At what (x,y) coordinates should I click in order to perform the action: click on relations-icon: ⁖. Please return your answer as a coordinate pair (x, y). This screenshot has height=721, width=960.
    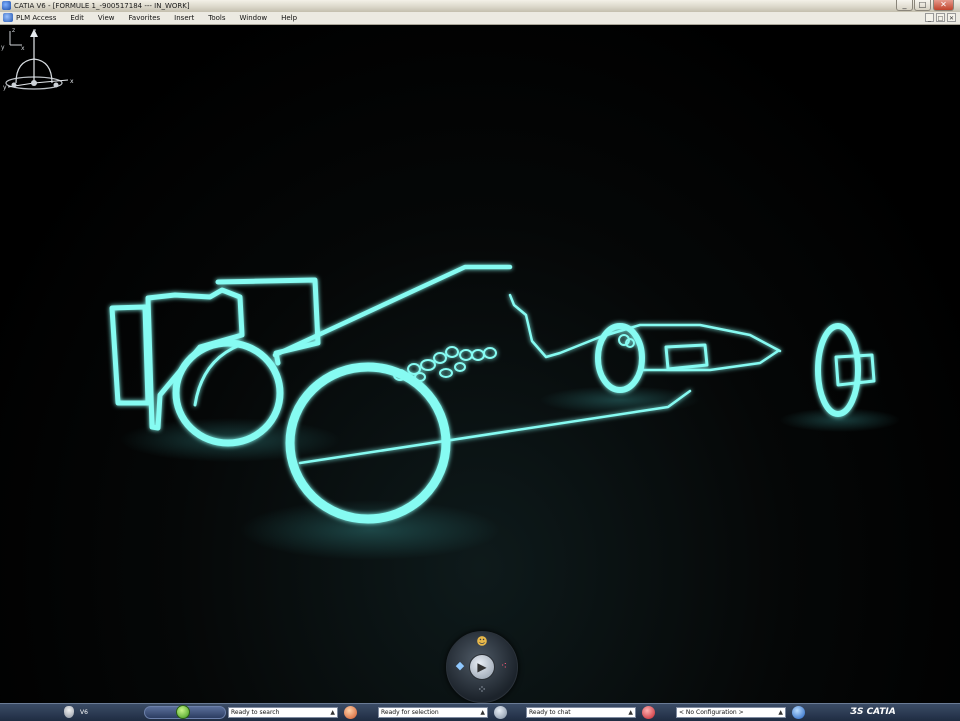
    Looking at the image, I should click on (504, 666).